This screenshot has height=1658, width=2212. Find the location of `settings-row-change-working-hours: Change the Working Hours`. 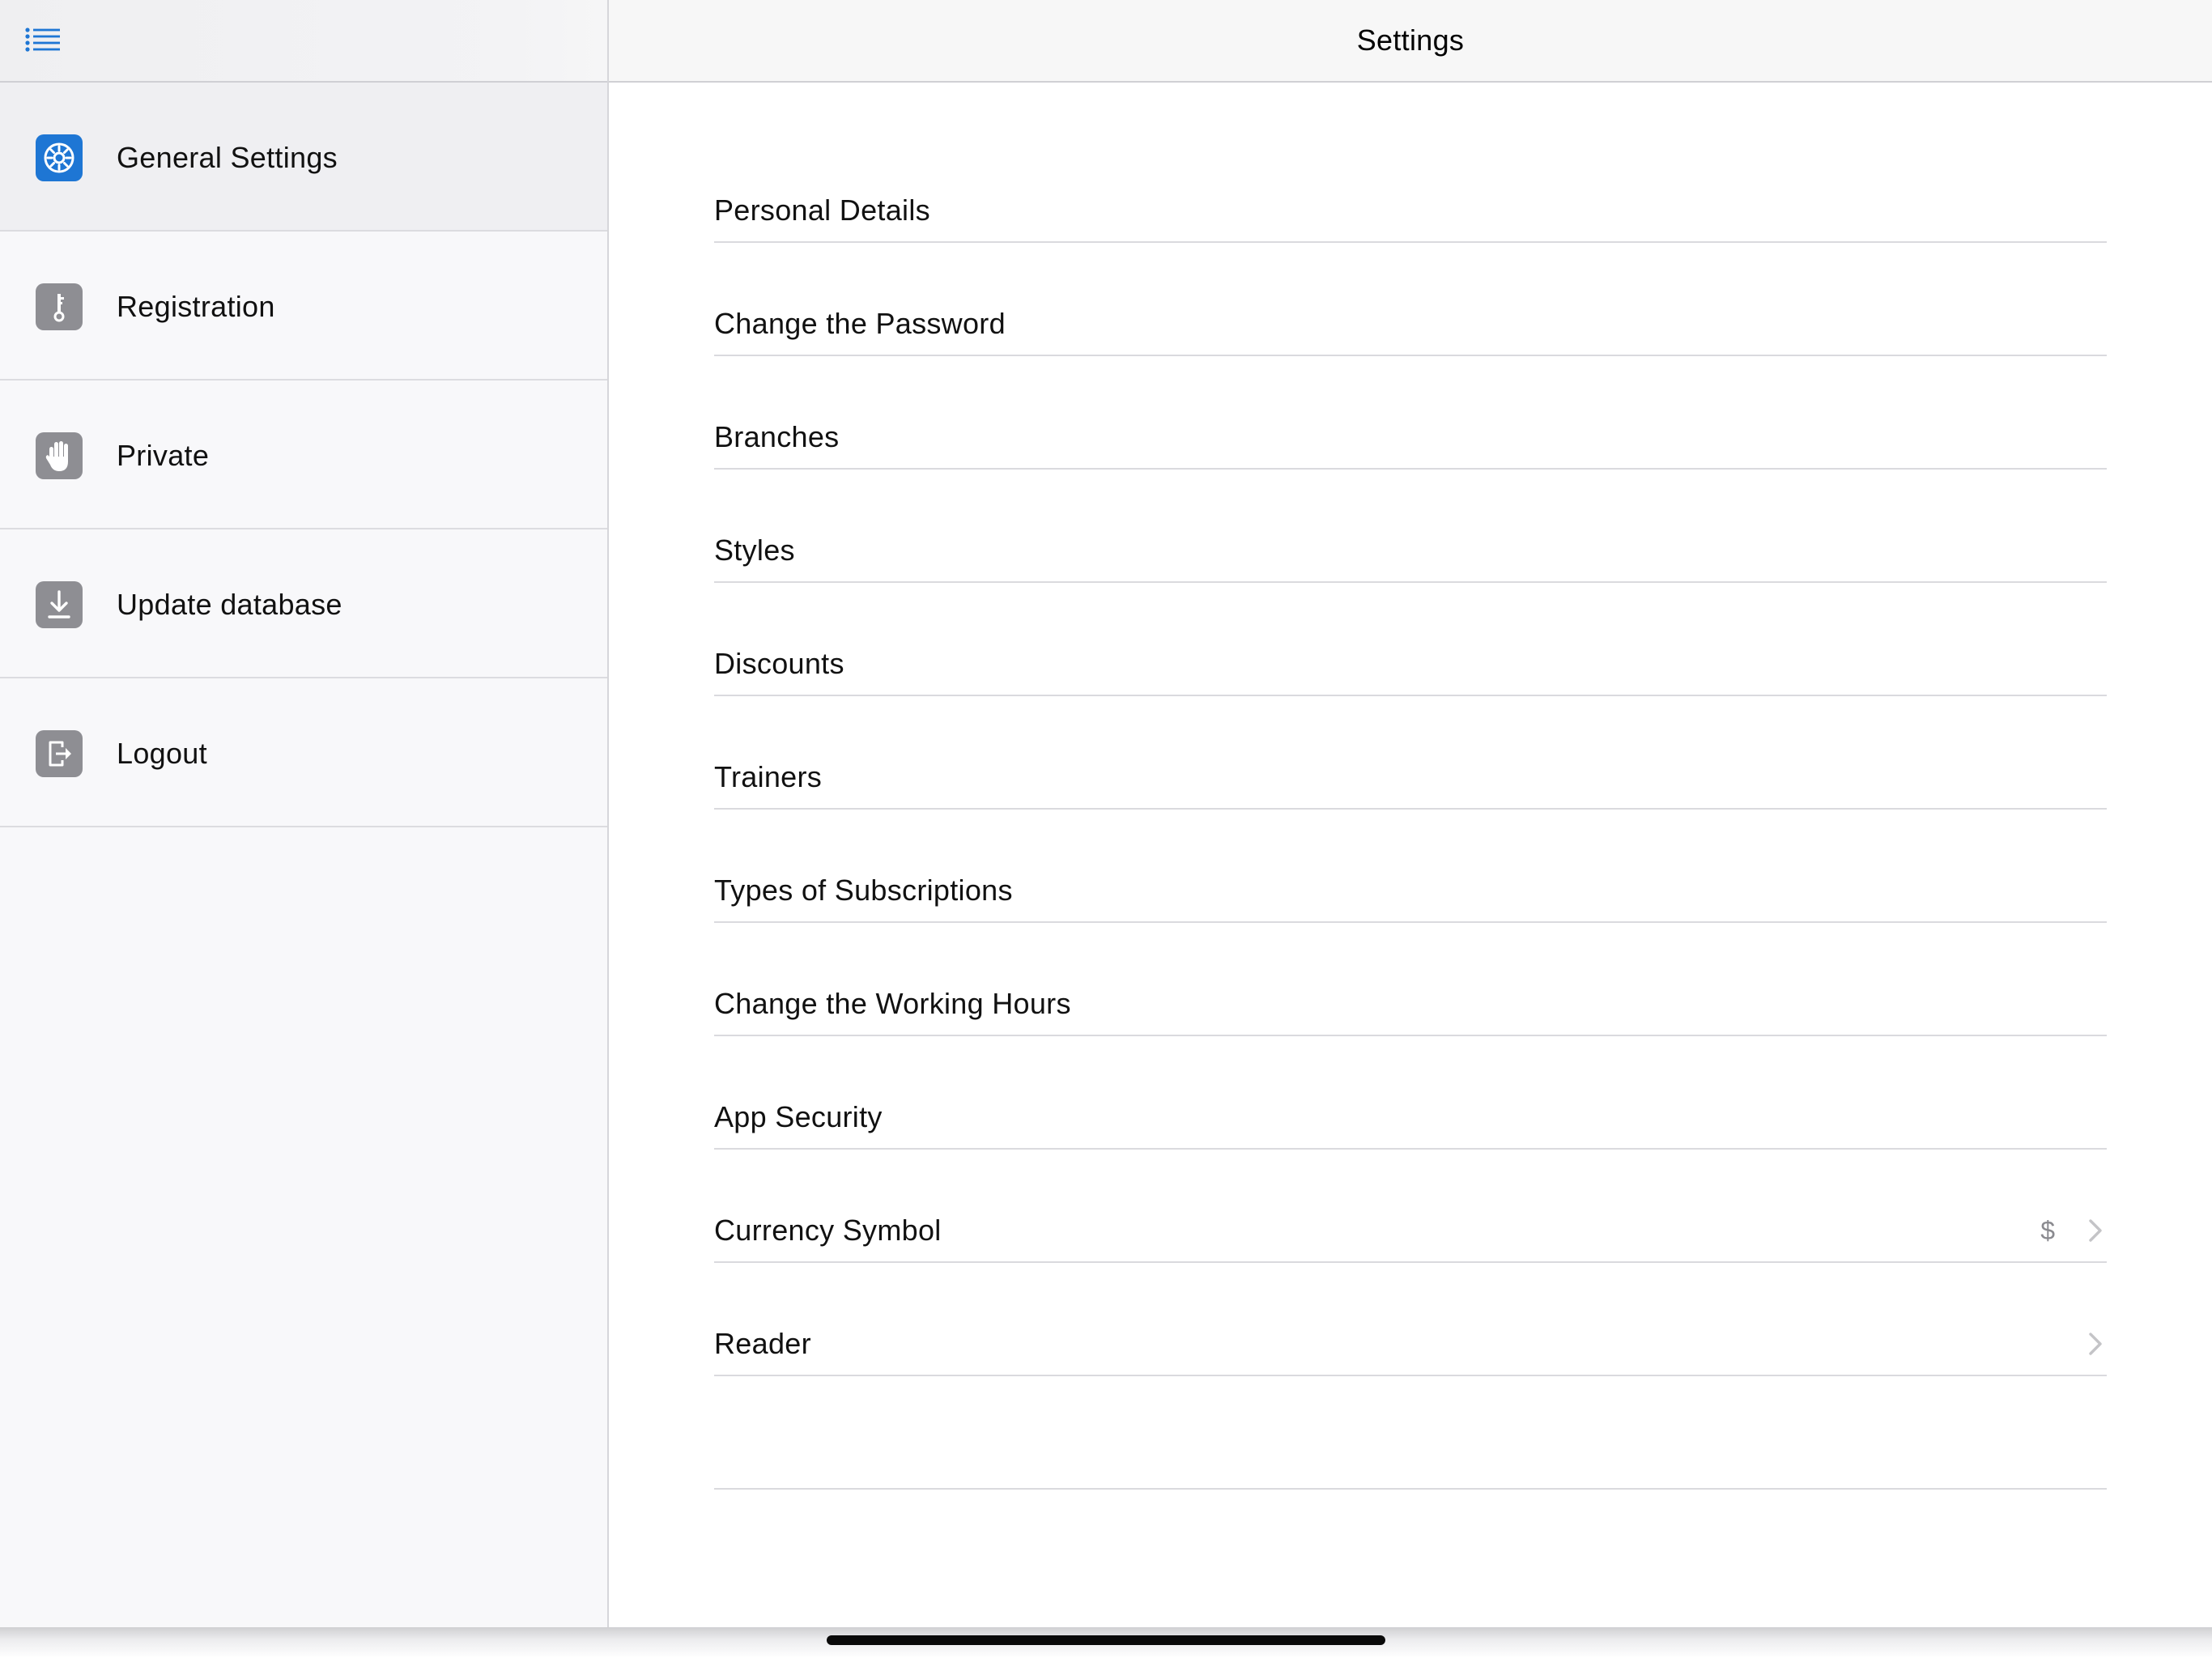

settings-row-change-working-hours: Change the Working Hours is located at coordinates (1411, 979).